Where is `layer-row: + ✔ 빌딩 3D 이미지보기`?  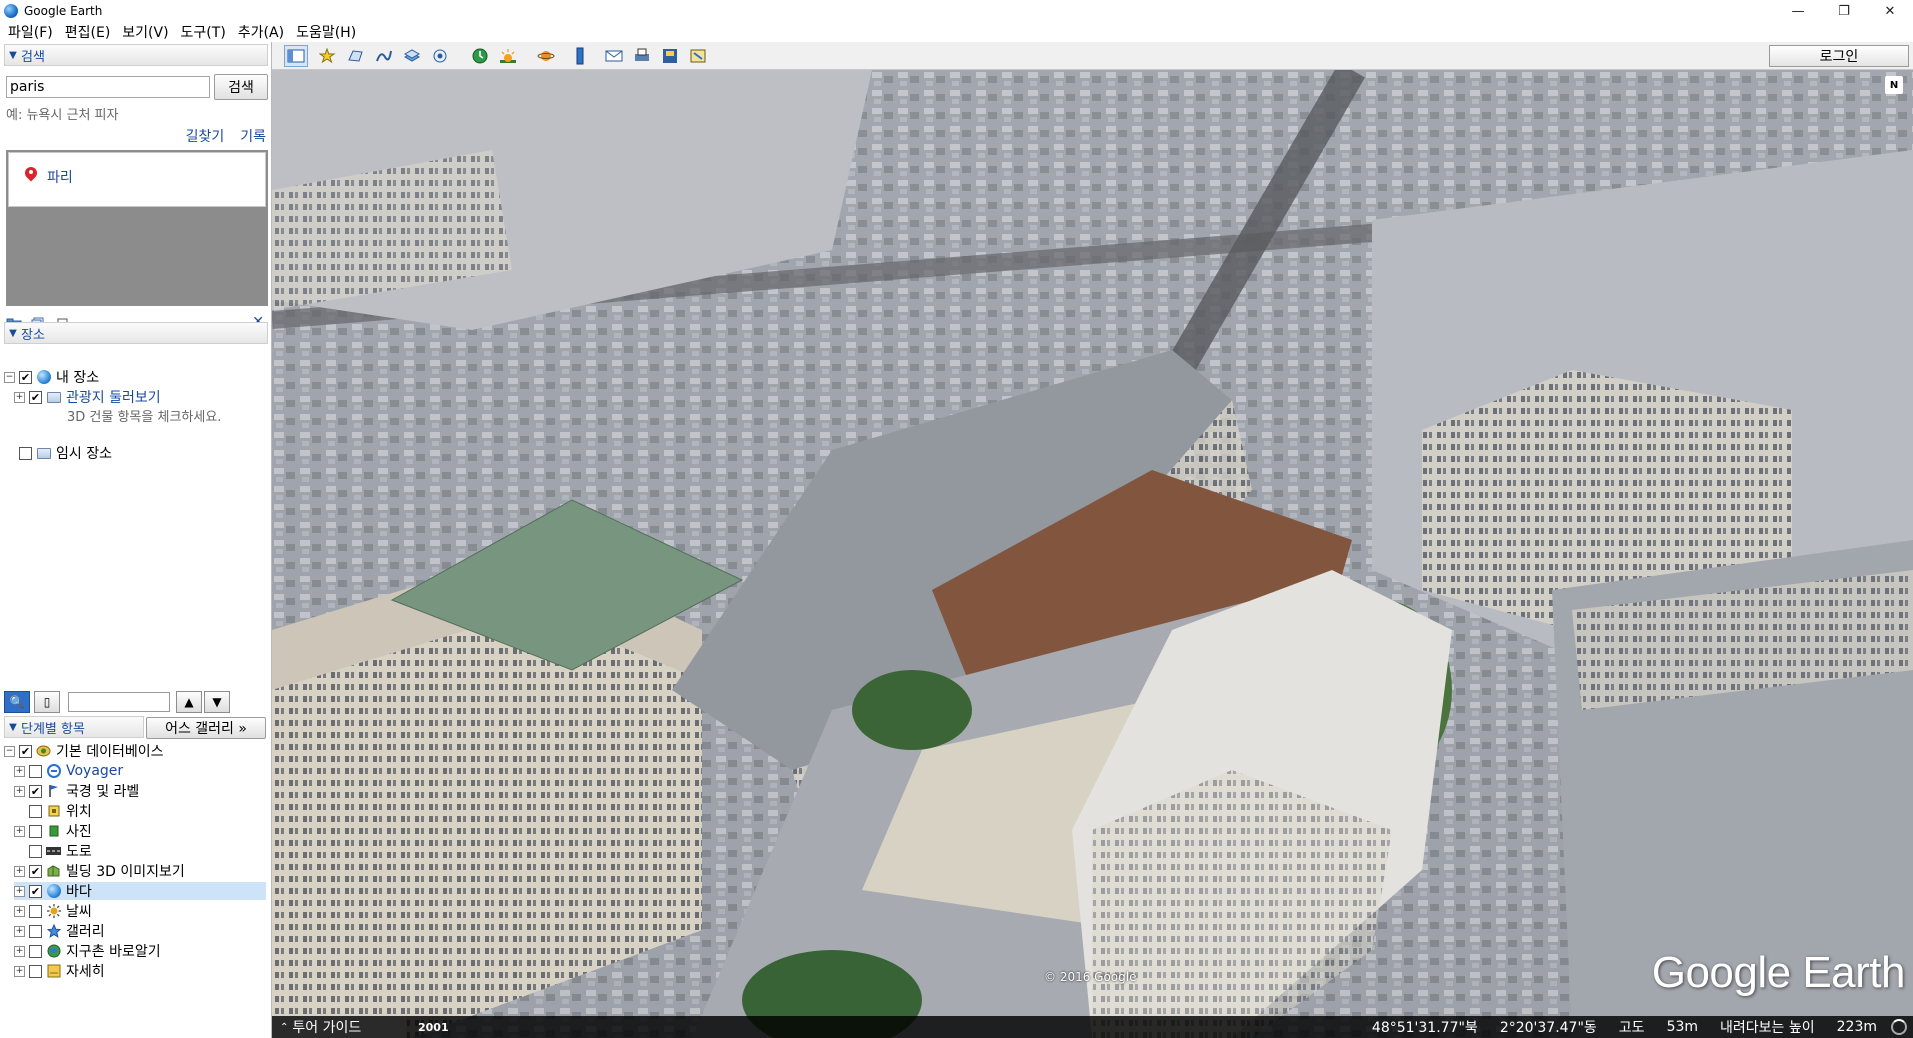
layer-row: + ✔ 빌딩 3D 이미지보기 is located at coordinates (99, 871).